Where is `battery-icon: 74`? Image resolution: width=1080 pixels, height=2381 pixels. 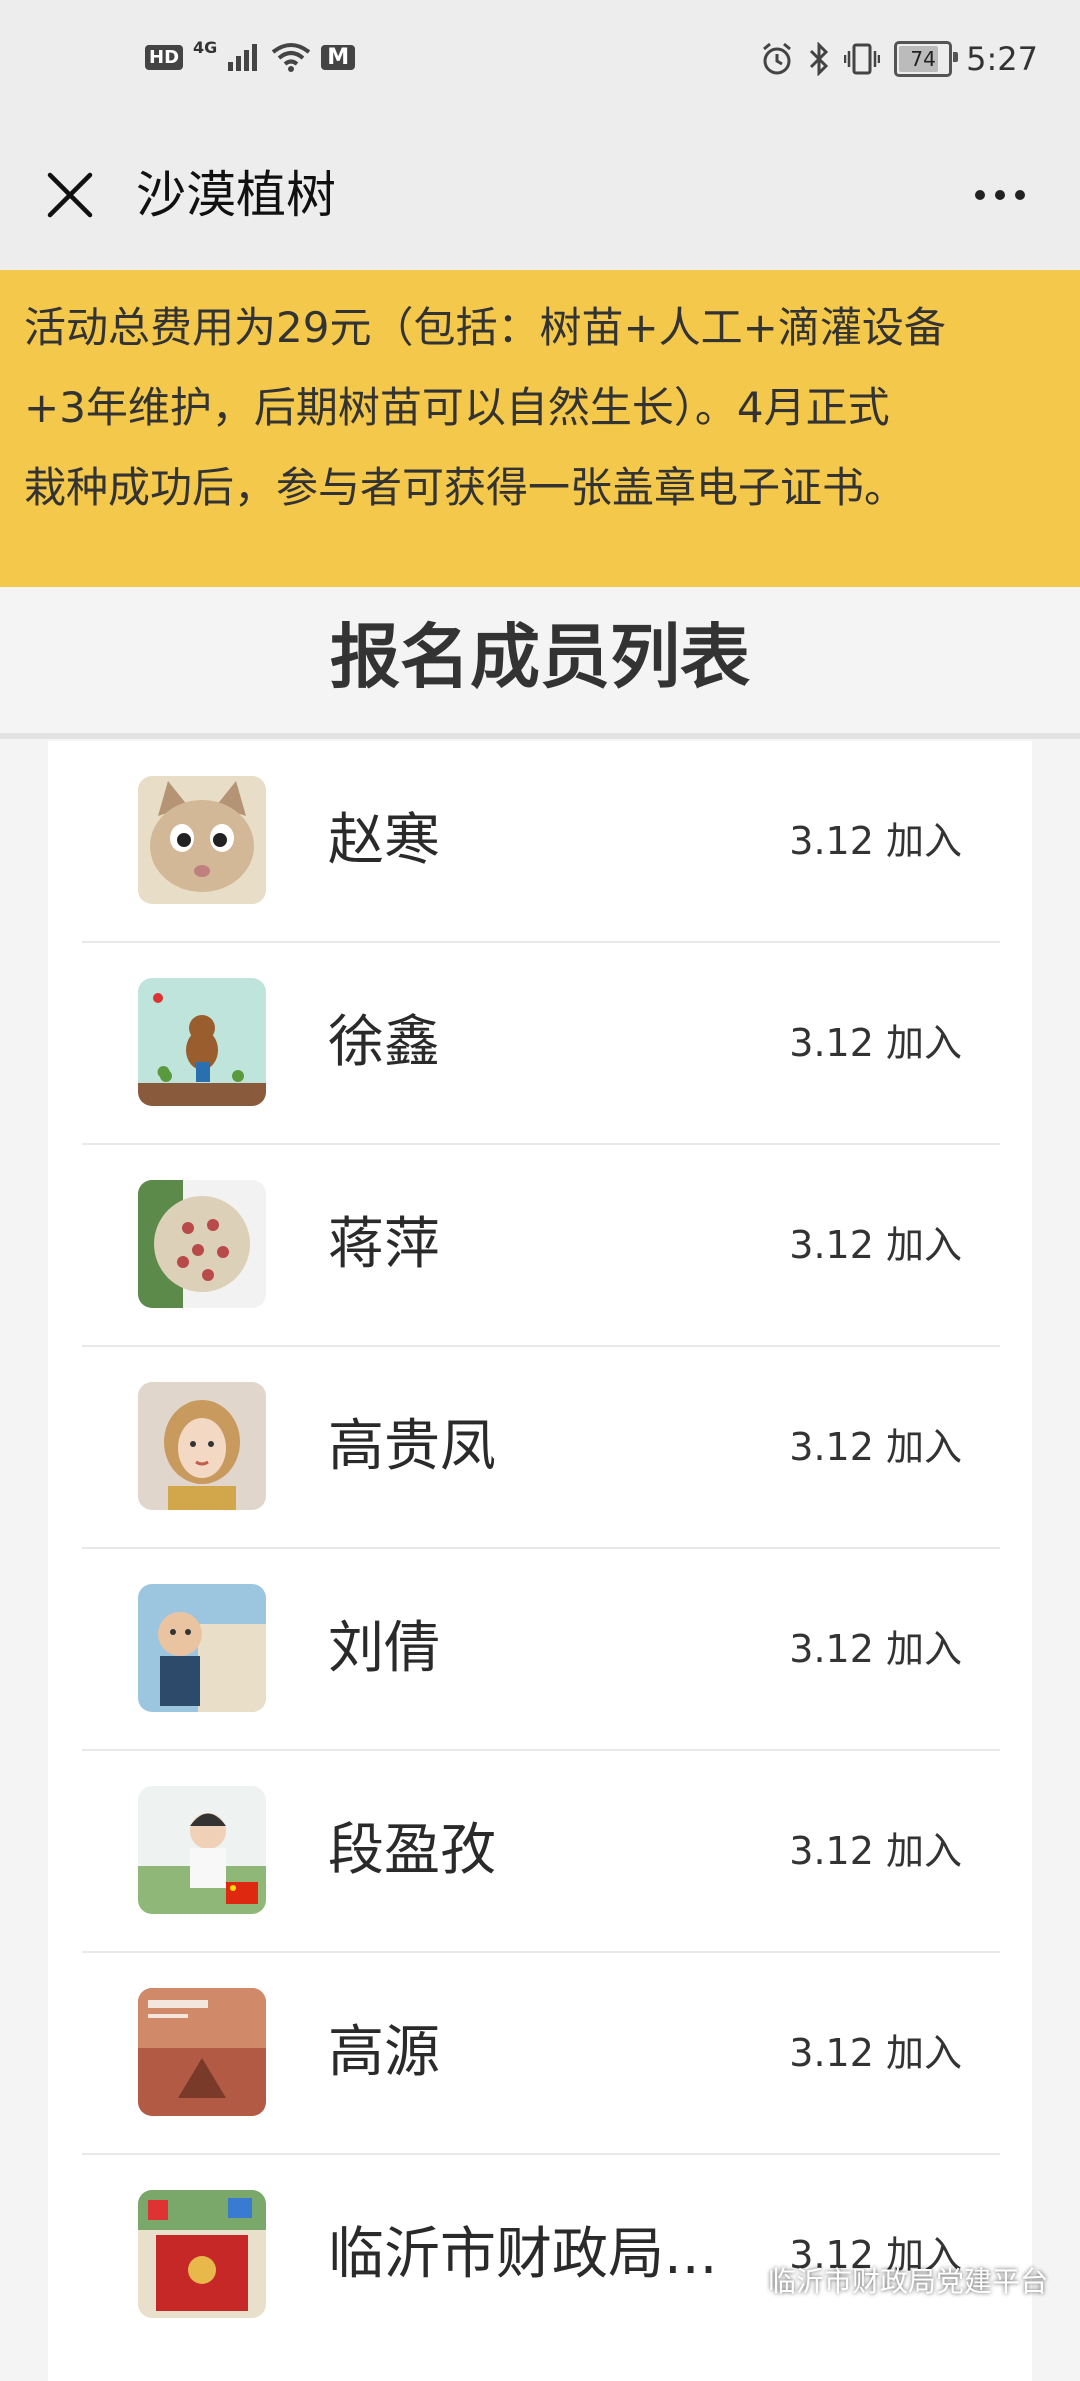 battery-icon: 74 is located at coordinates (926, 59).